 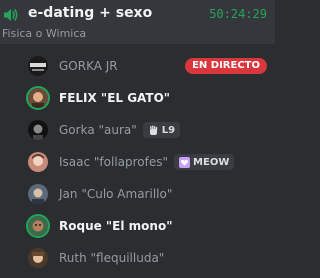 I want to click on voice-channel-header: e-dating + sexo 50:24:29 Fisica o Wimica, so click(x=137, y=22).